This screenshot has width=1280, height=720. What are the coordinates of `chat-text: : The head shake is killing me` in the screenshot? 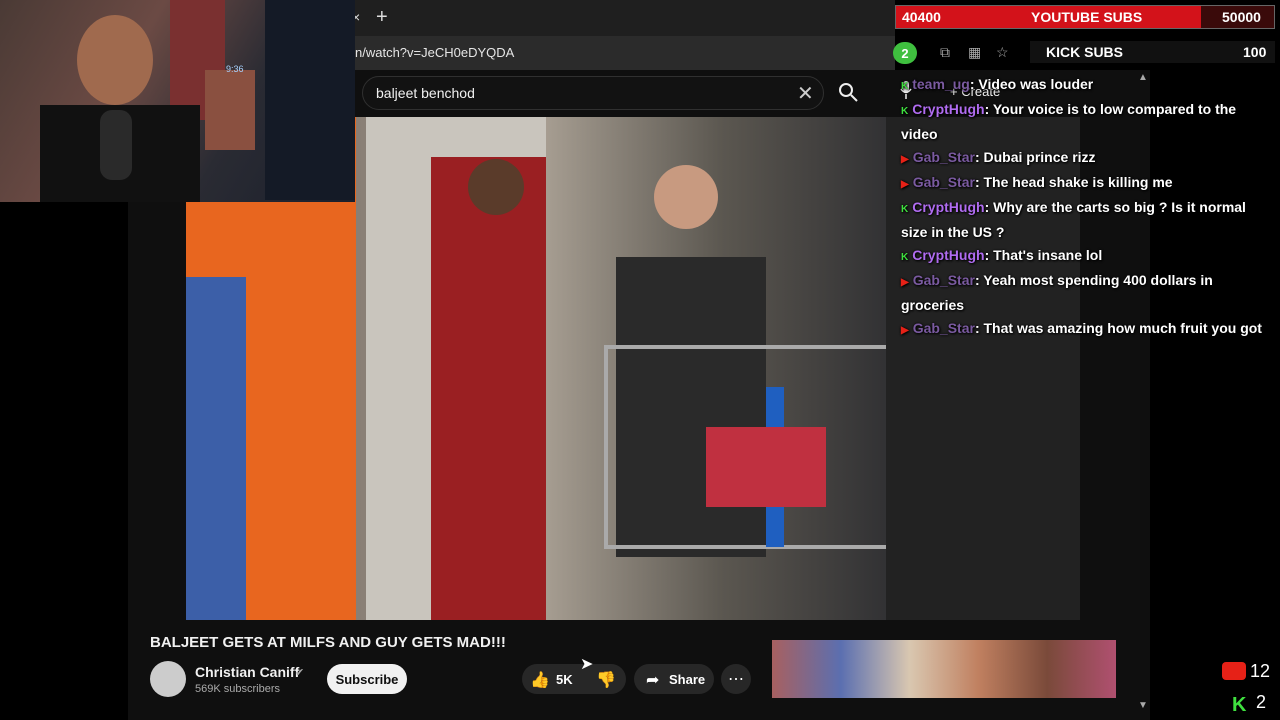 It's located at (1073, 182).